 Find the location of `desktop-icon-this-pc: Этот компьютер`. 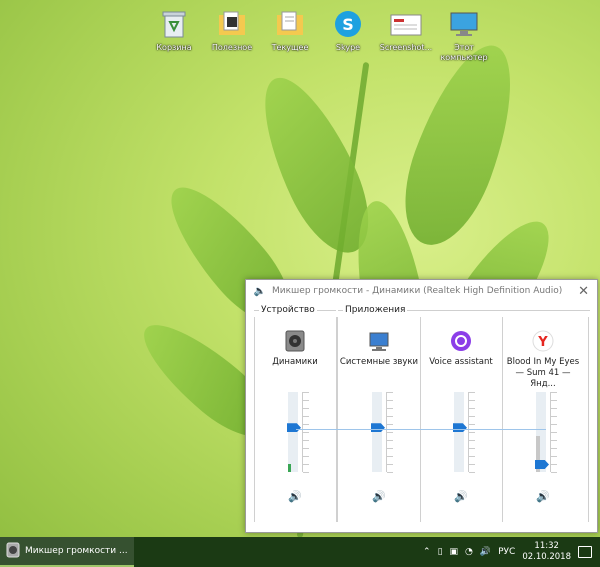

desktop-icon-this-pc: Этот компьютер is located at coordinates (464, 35).